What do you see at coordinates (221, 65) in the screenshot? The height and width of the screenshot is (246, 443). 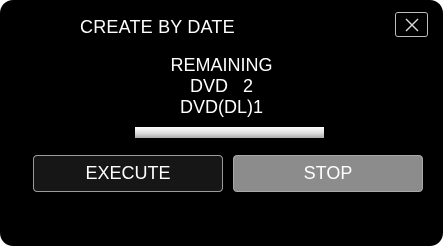 I see `remaining-label: REMAINING` at bounding box center [221, 65].